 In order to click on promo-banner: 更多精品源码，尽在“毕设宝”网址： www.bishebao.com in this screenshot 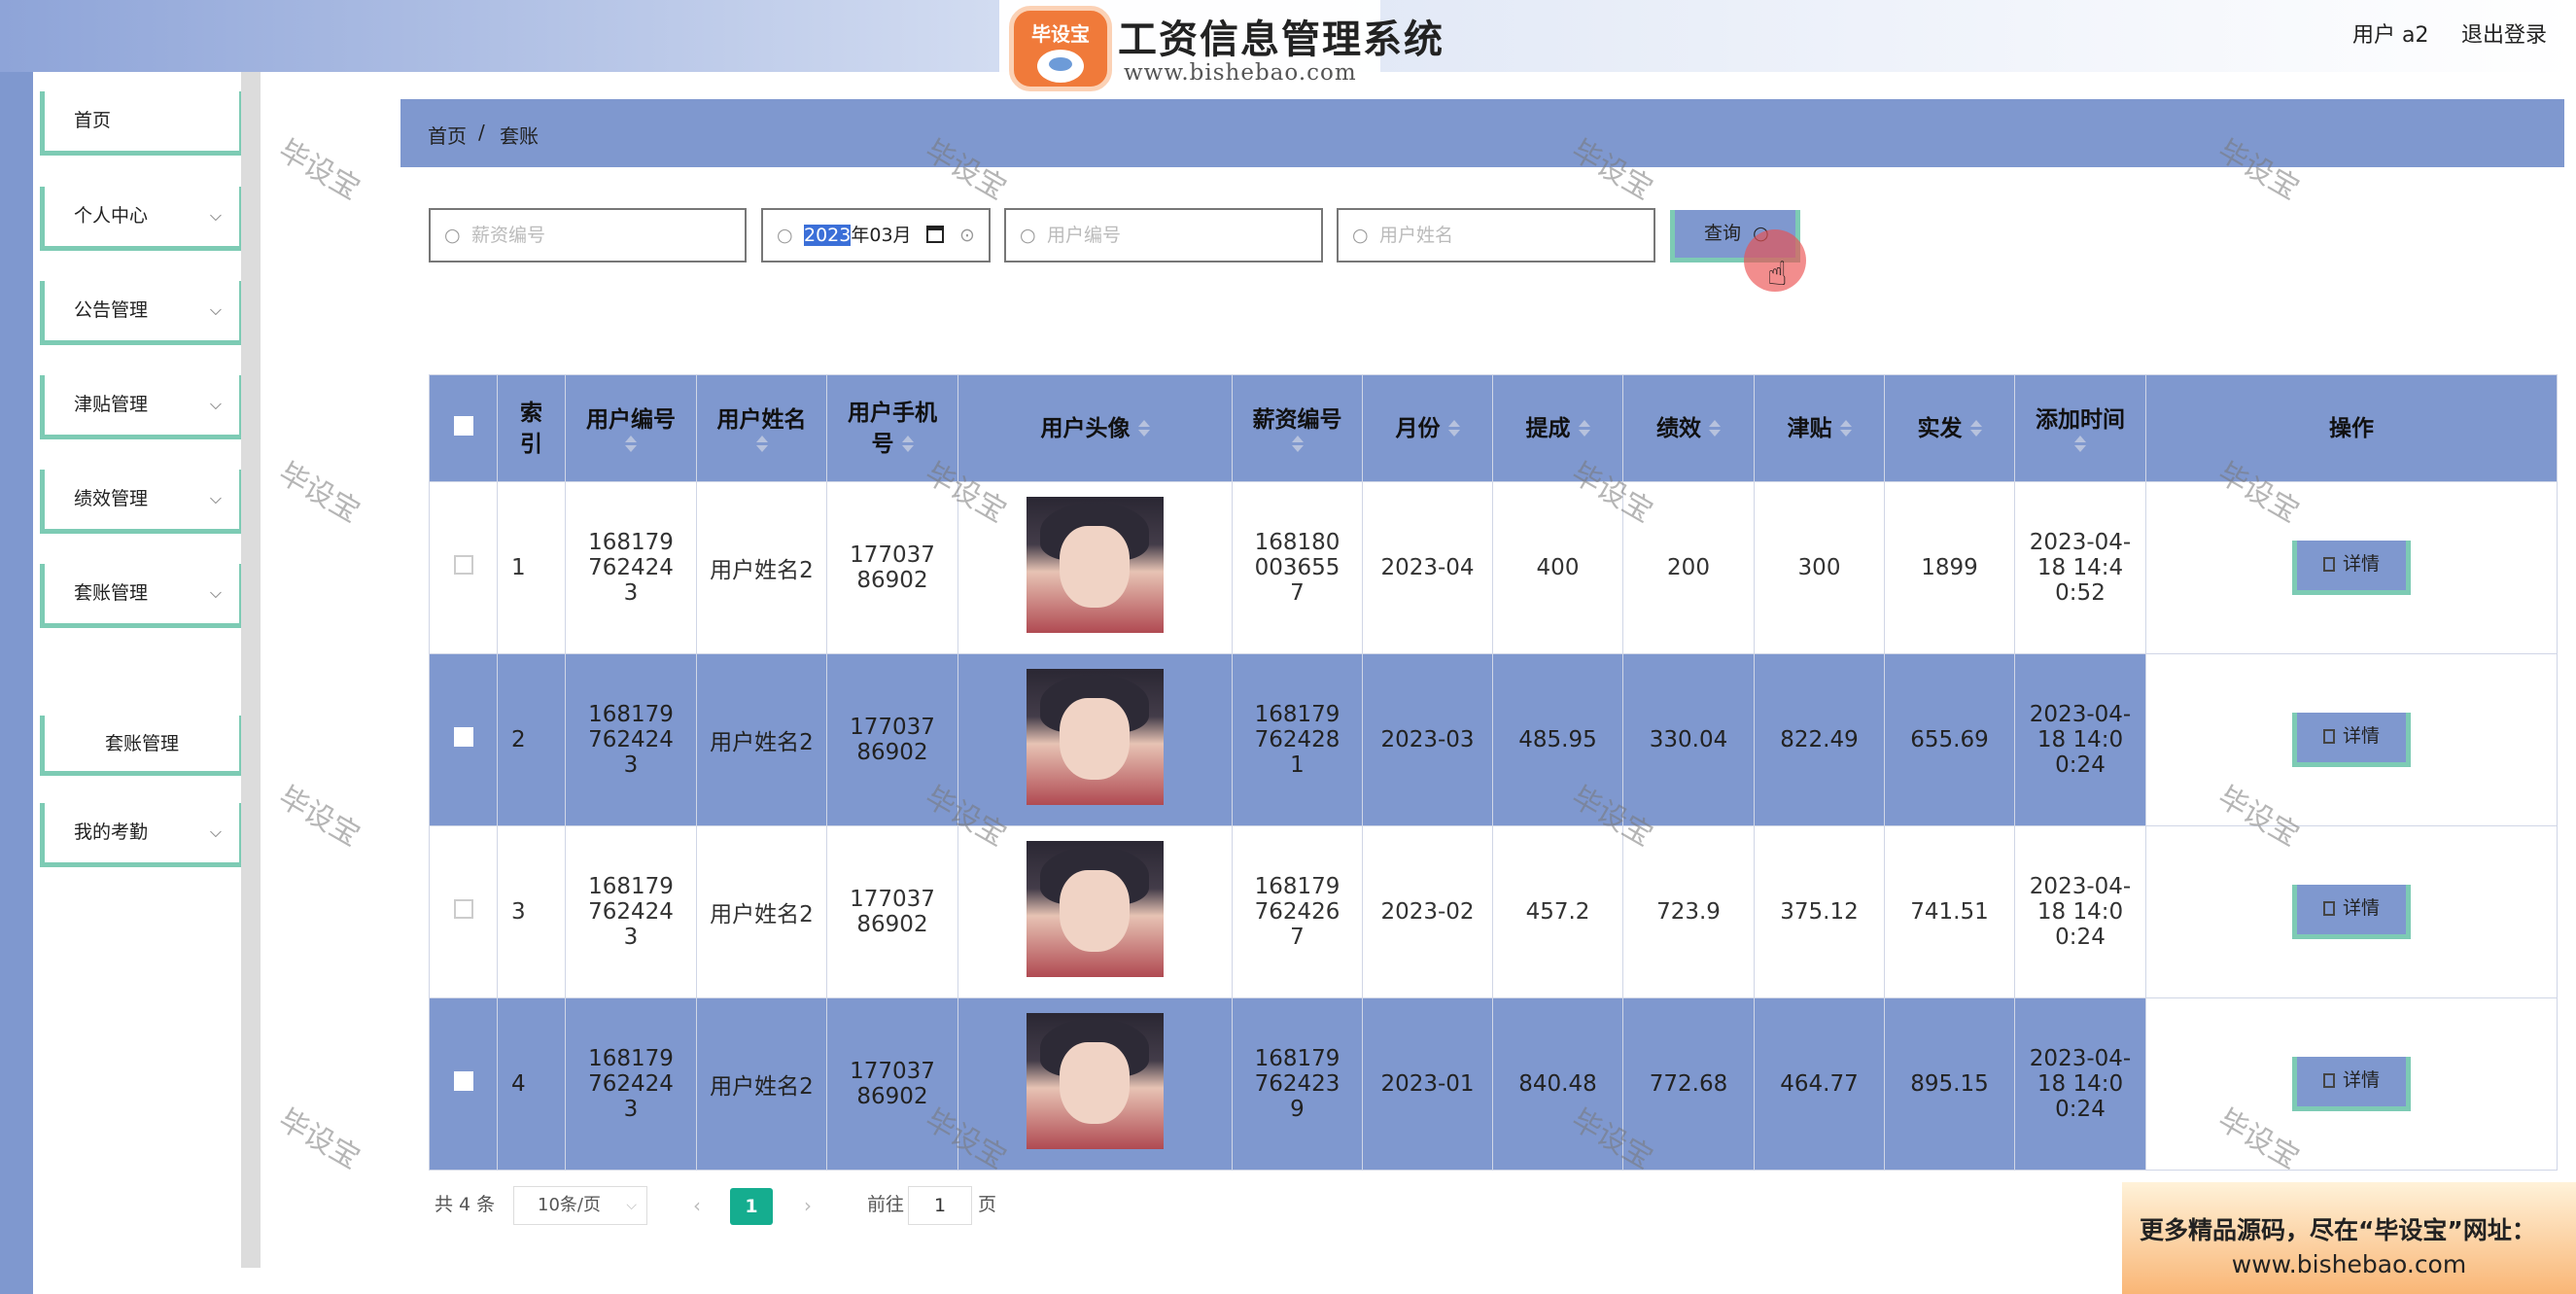, I will do `click(2349, 1238)`.